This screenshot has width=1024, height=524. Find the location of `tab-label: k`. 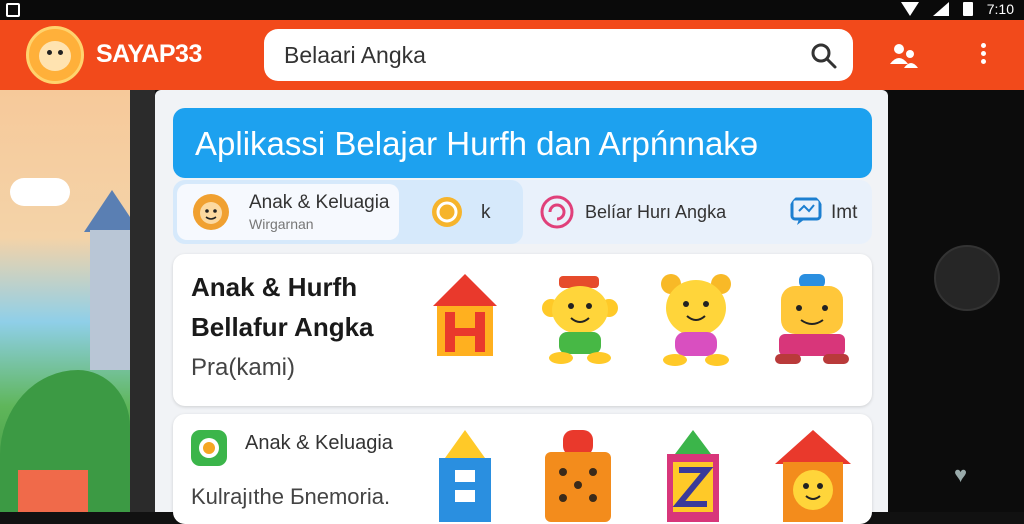

tab-label: k is located at coordinates (486, 212).